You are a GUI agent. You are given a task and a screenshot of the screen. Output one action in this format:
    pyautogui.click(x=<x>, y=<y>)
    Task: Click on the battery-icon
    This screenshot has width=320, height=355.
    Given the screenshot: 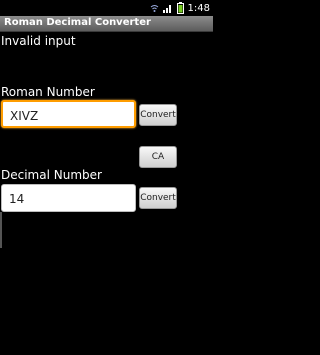 What is the action you would take?
    pyautogui.click(x=180, y=8)
    